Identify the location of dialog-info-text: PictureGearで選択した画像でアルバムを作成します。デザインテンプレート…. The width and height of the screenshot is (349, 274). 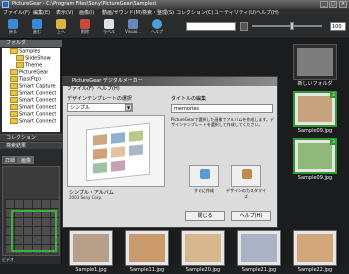
(222, 122).